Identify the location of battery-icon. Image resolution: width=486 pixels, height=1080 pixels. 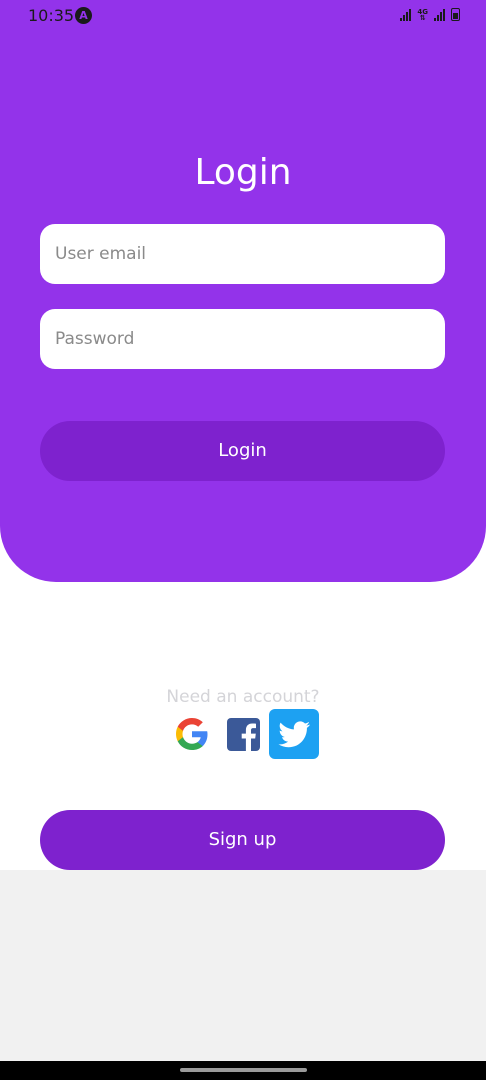
(455, 14).